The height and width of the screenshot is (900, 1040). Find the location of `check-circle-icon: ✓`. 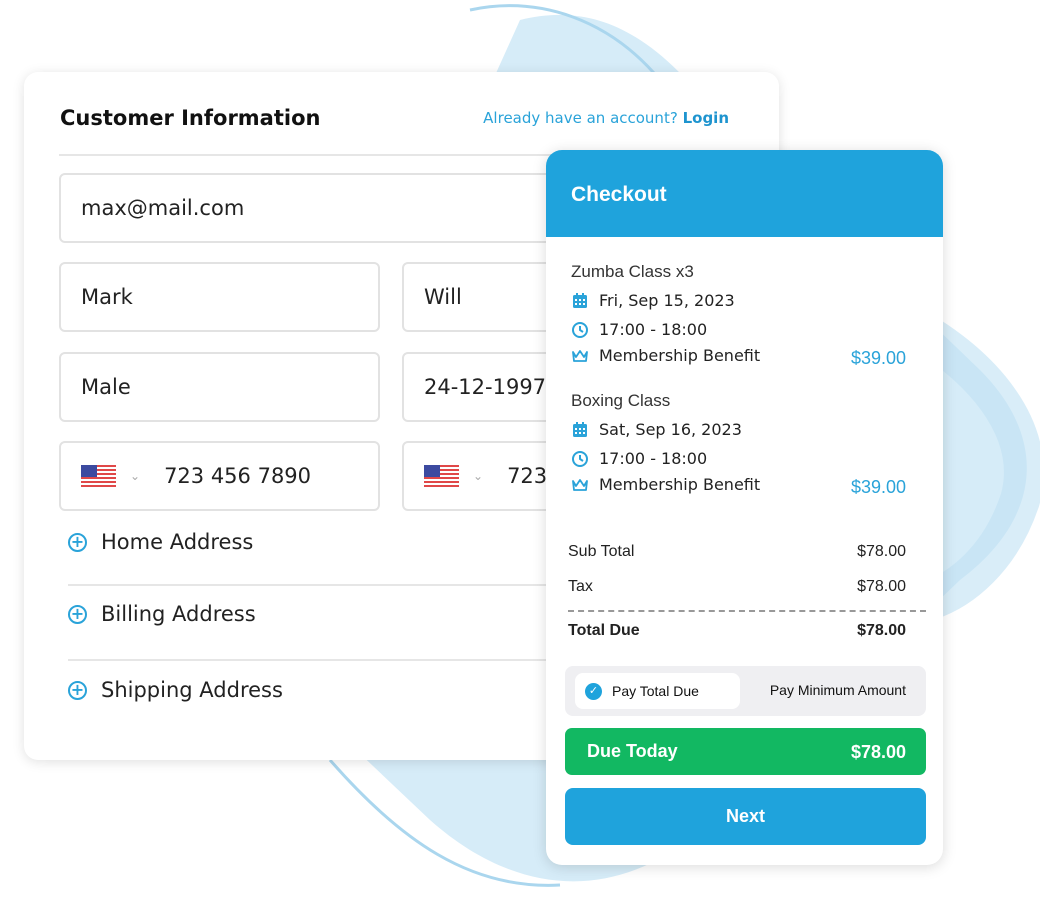

check-circle-icon: ✓ is located at coordinates (593, 691).